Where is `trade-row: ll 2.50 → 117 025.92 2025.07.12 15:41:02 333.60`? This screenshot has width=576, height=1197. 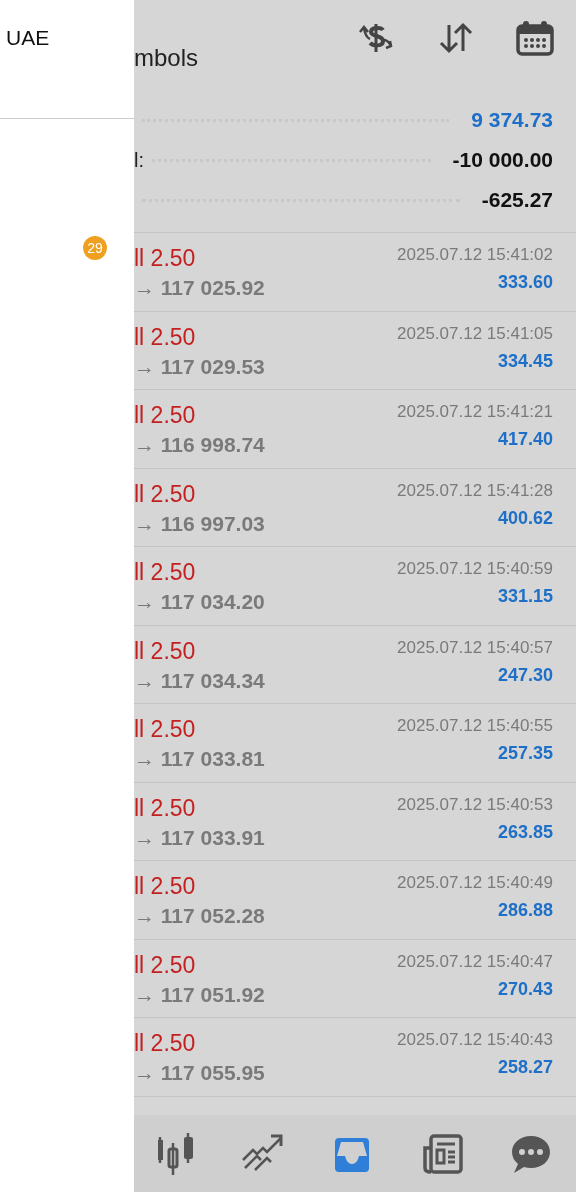 trade-row: ll 2.50 → 117 025.92 2025.07.12 15:41:02 333.60 is located at coordinates (355, 272).